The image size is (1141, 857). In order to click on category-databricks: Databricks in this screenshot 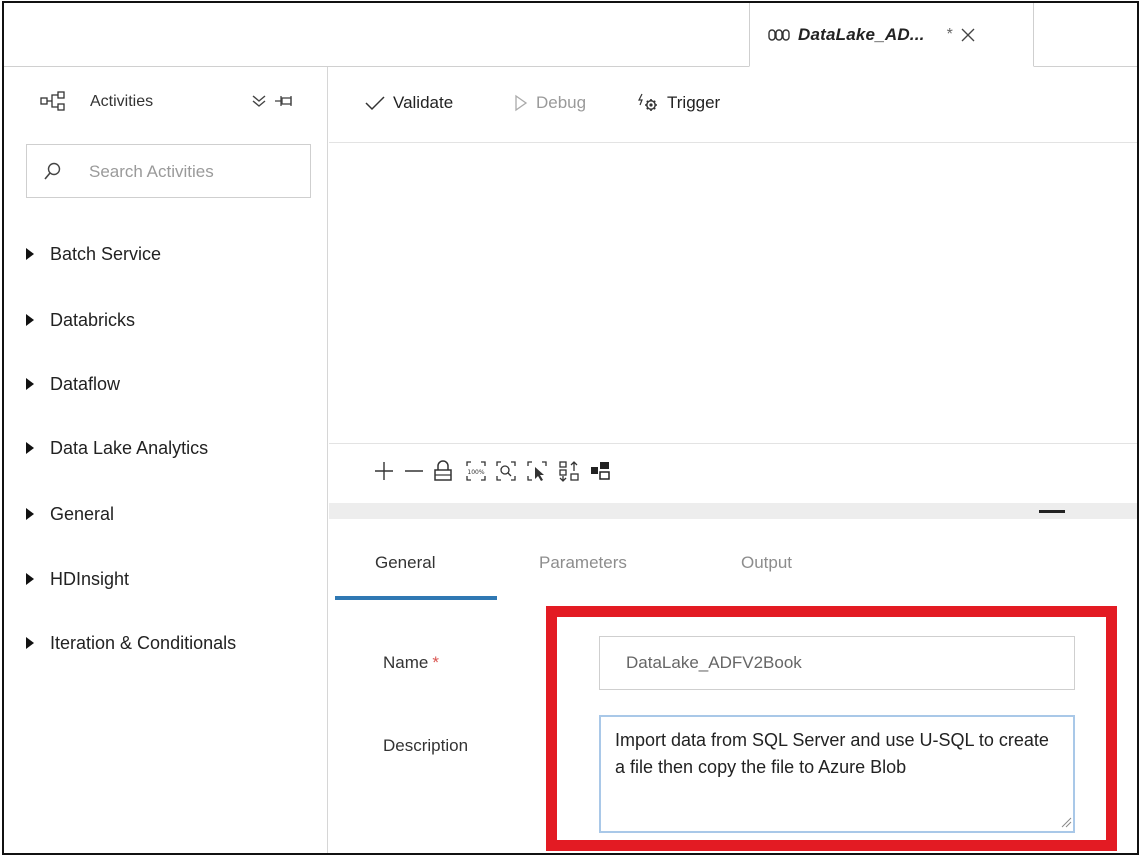, I will do `click(80, 320)`.